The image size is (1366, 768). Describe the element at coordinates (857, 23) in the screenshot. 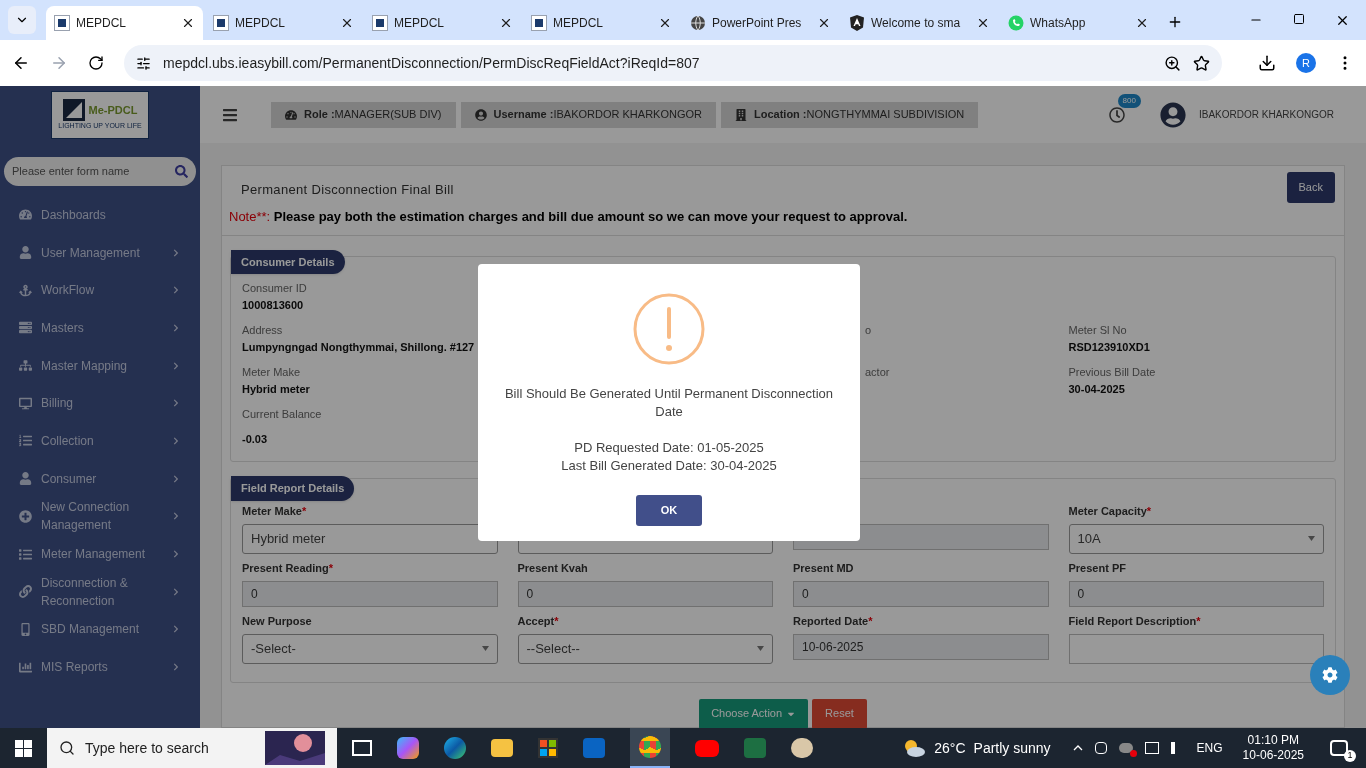

I see `shield-logo-icon` at that location.